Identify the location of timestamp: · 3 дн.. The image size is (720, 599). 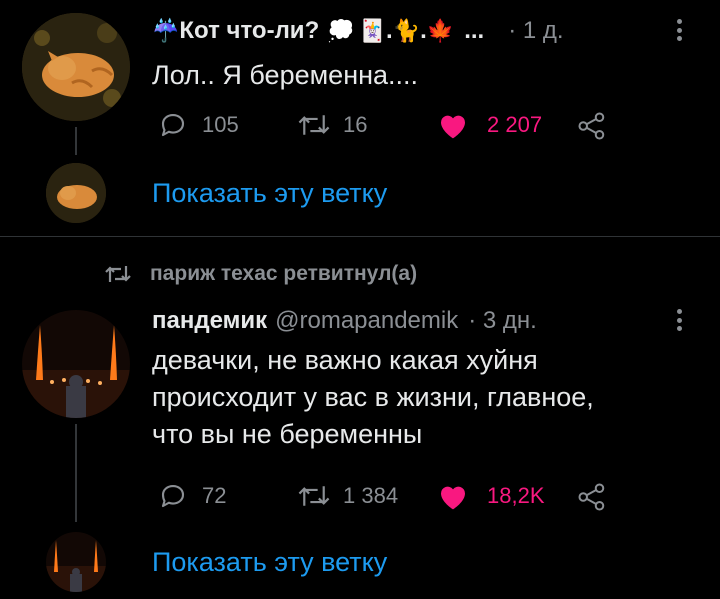
(502, 321).